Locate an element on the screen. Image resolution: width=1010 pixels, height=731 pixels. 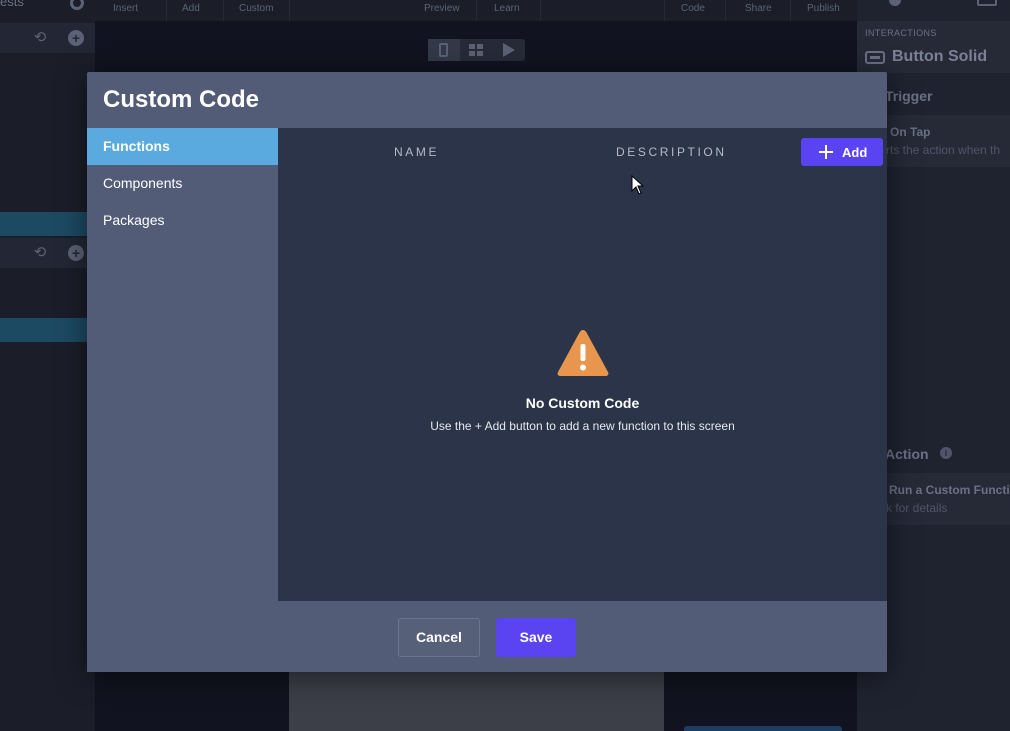
bottom-element is located at coordinates (763, 728).